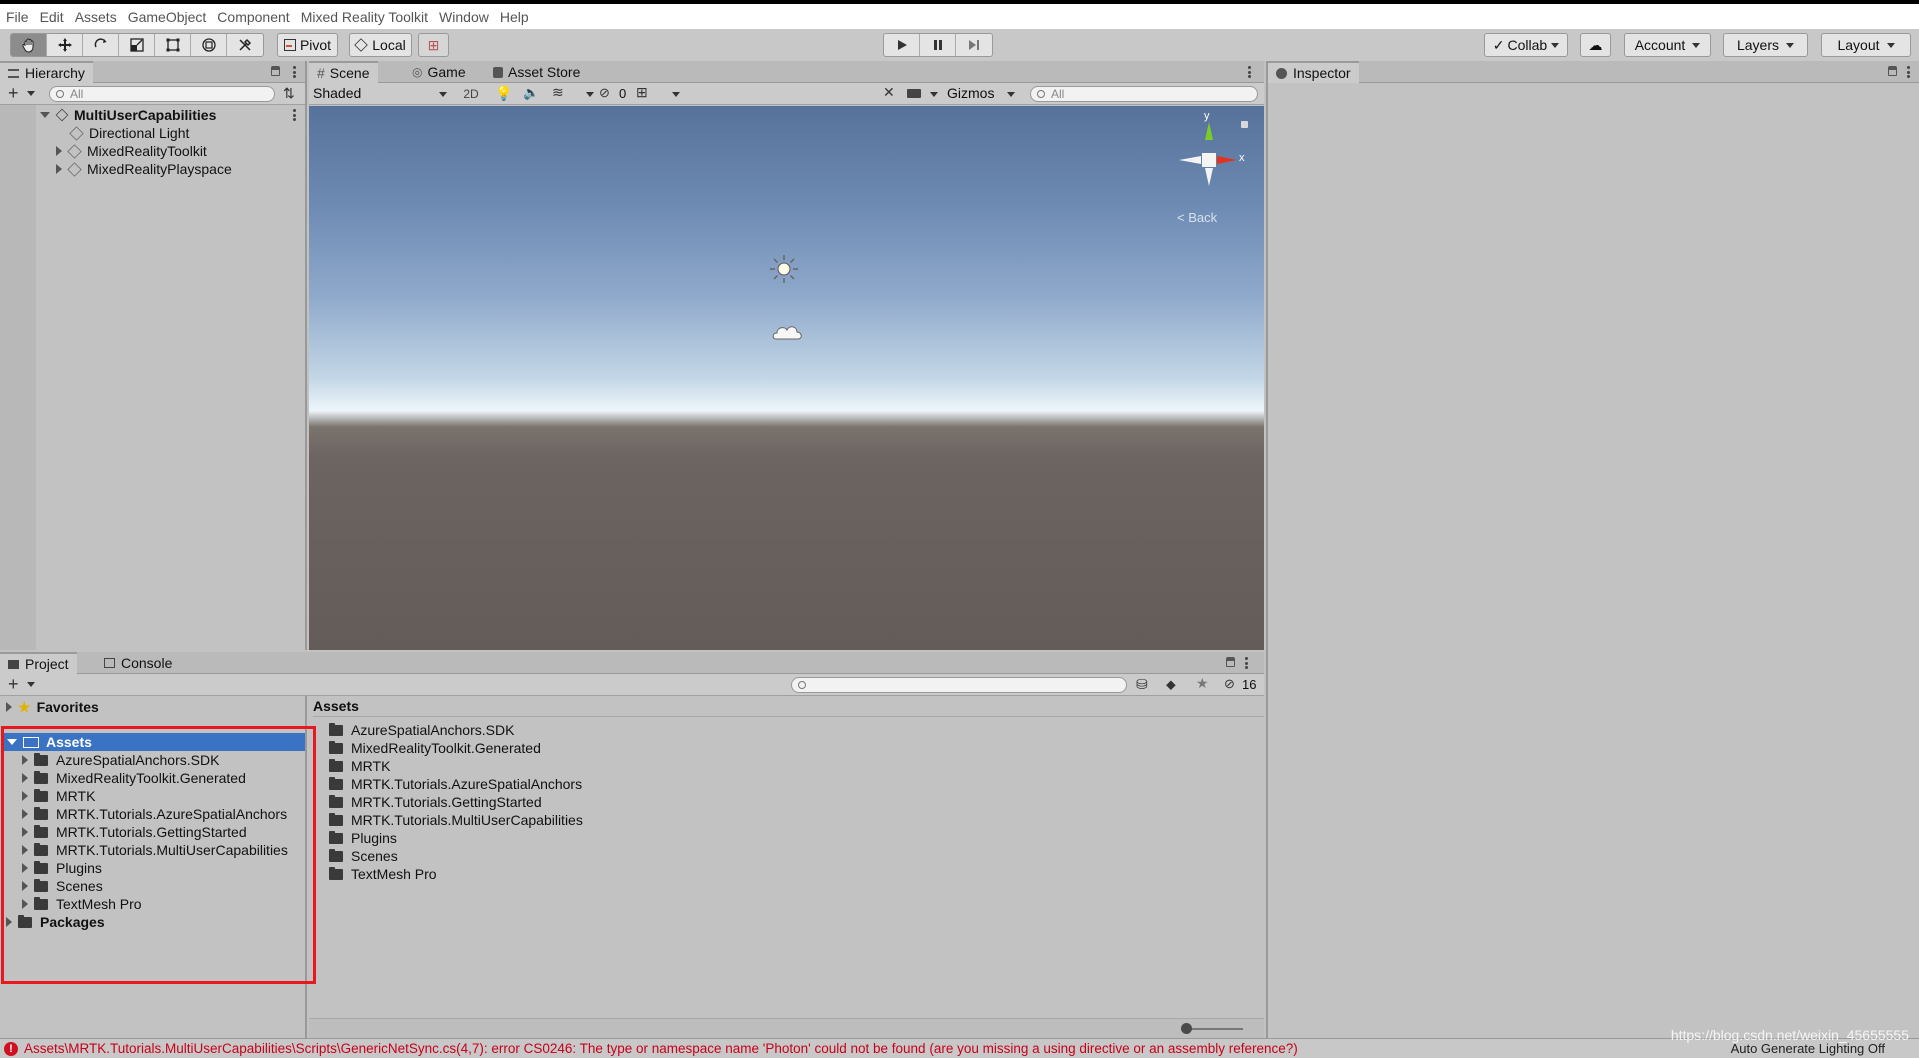 This screenshot has height=1058, width=1919. What do you see at coordinates (55, 73) in the screenshot?
I see `tab-hierarchy-label: Hierarchy` at bounding box center [55, 73].